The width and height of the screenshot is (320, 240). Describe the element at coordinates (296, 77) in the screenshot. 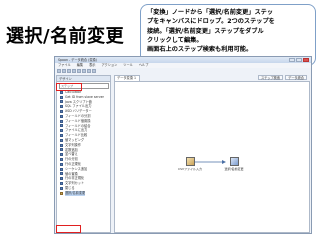

I see `data-integration-button: データ統合` at that location.